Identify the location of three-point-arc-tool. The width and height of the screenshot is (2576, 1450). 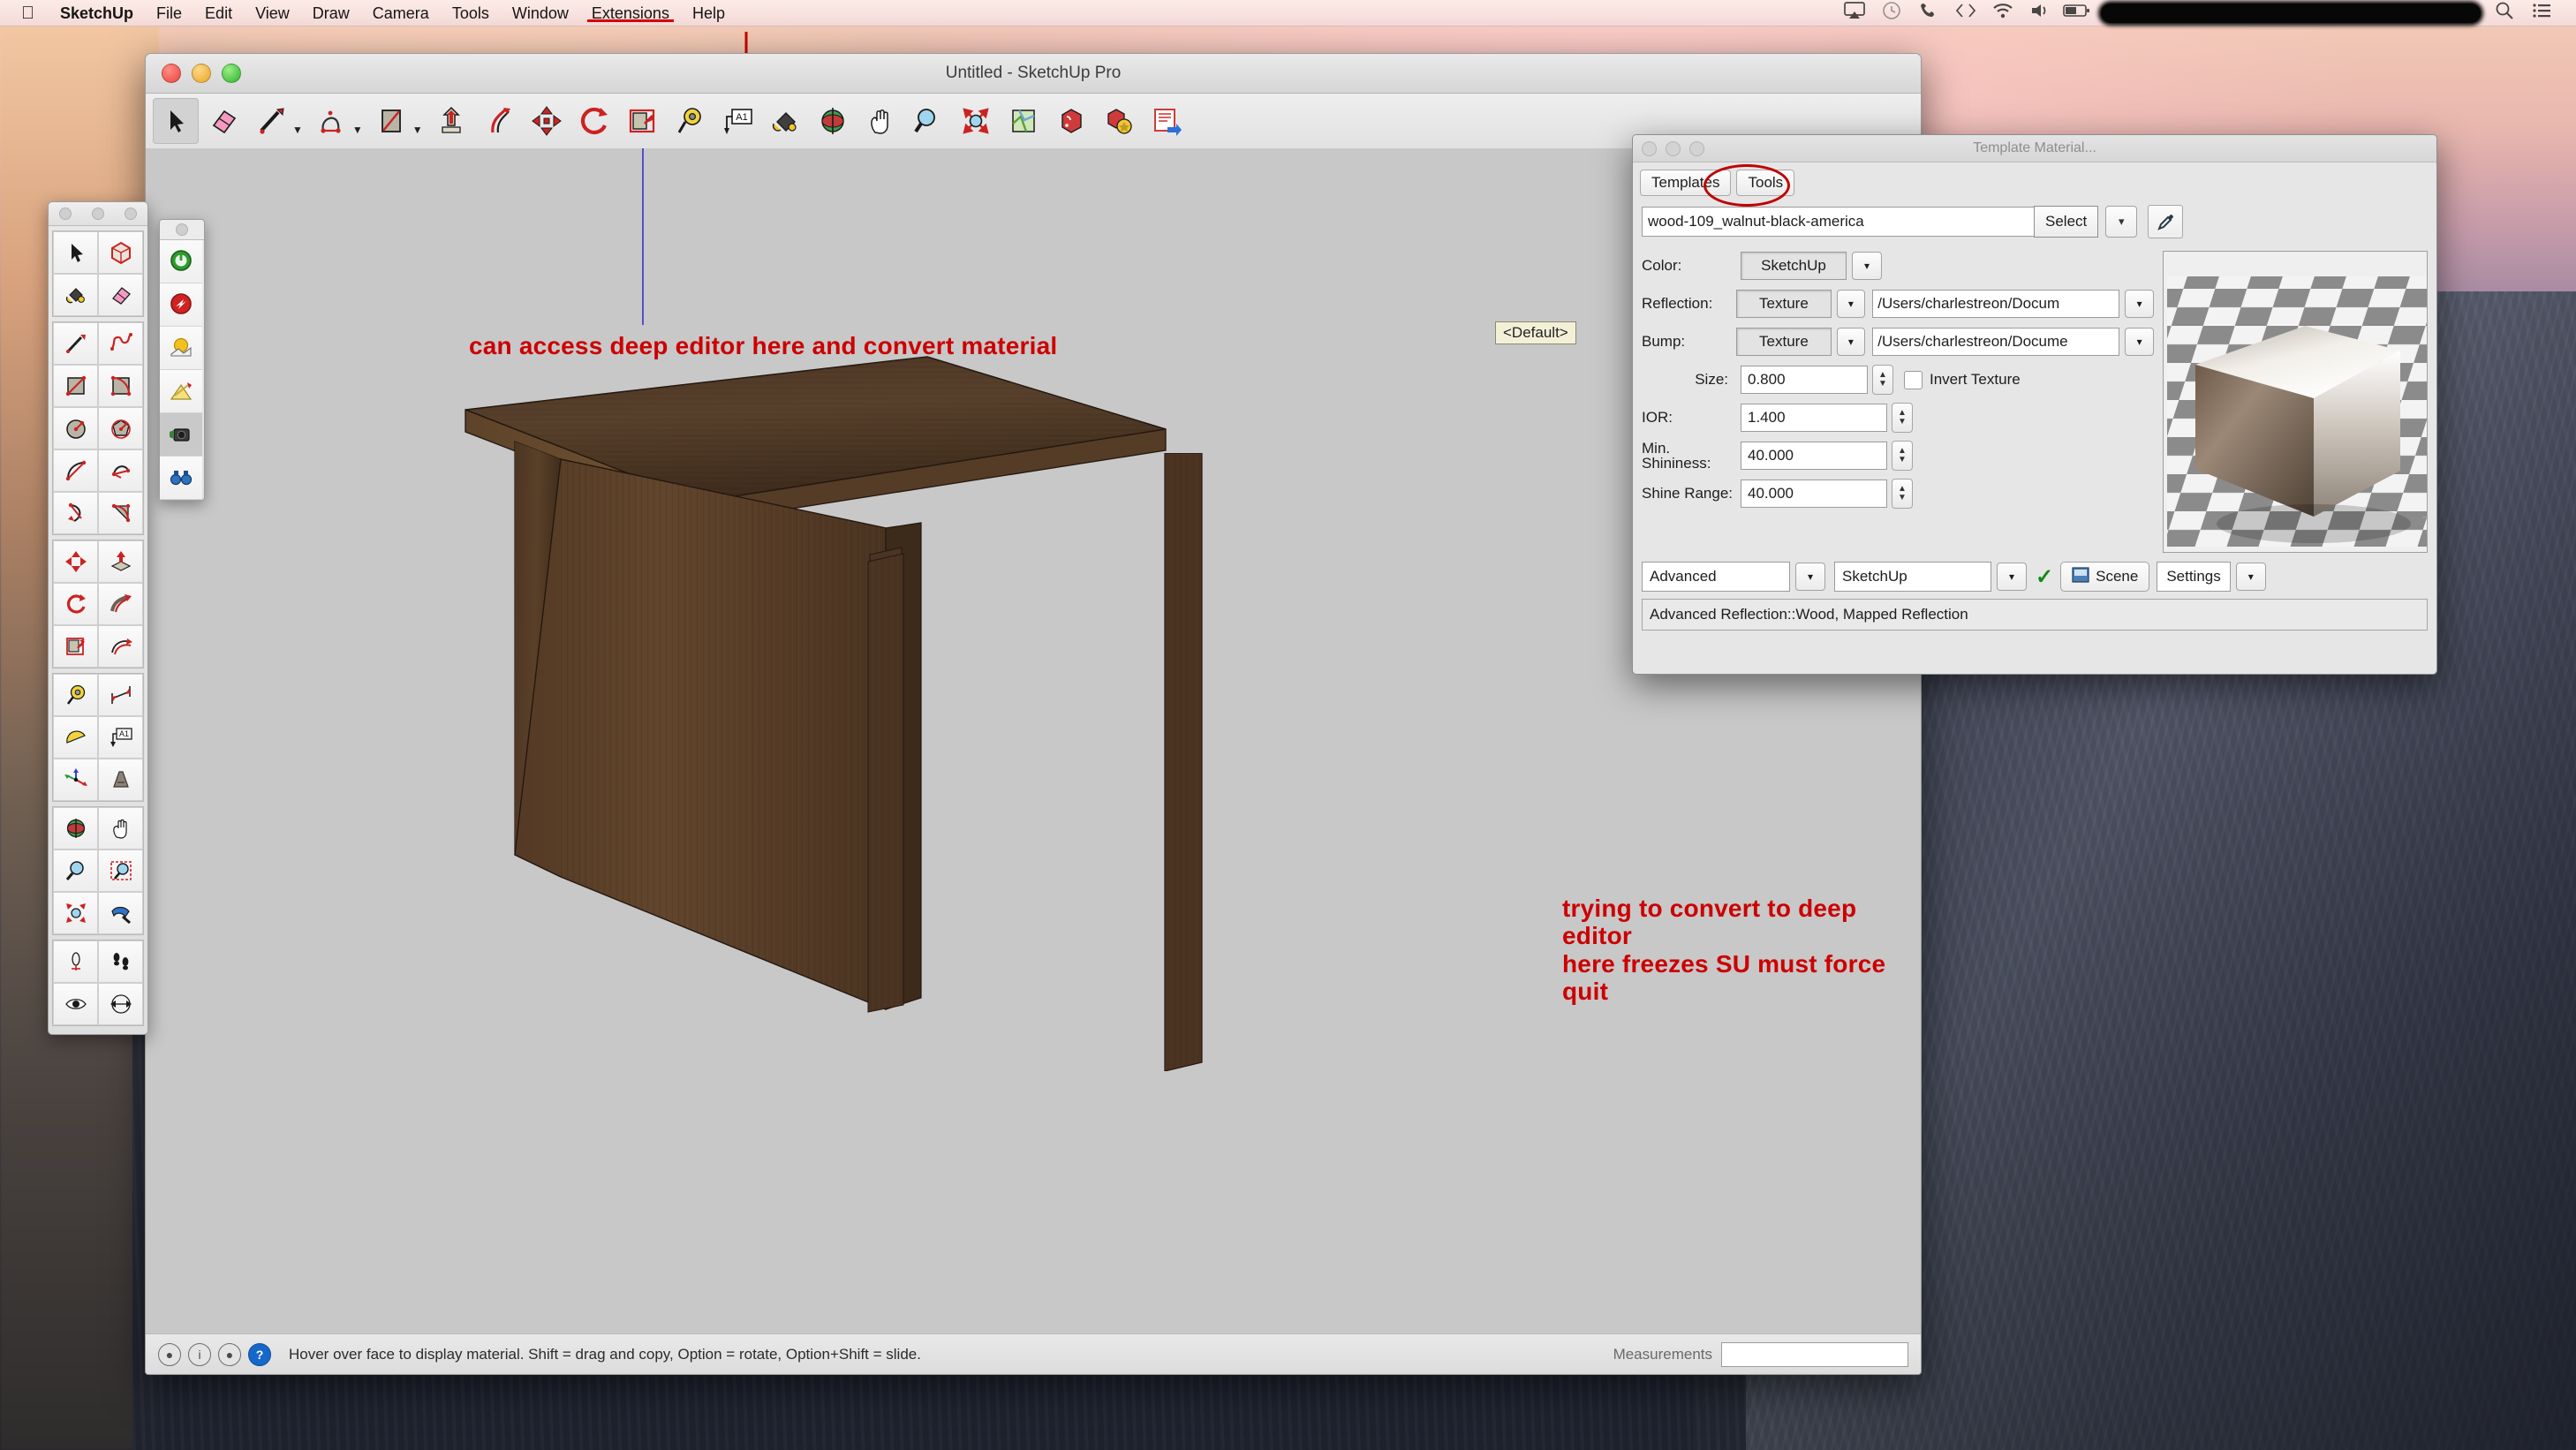
(75, 513).